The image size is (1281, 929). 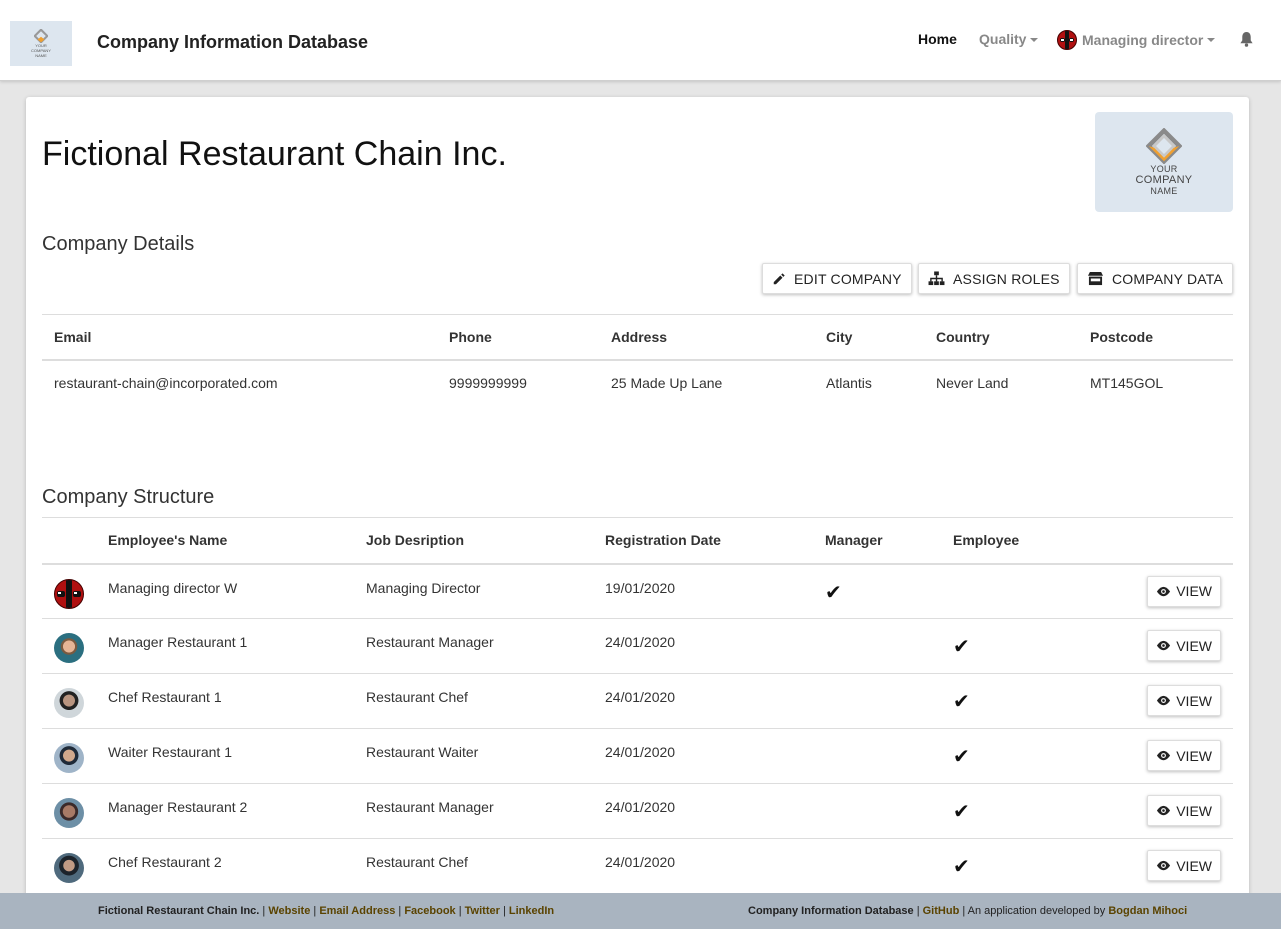 I want to click on company-logo-small: YOUR COMPANY NAME, so click(x=41, y=43).